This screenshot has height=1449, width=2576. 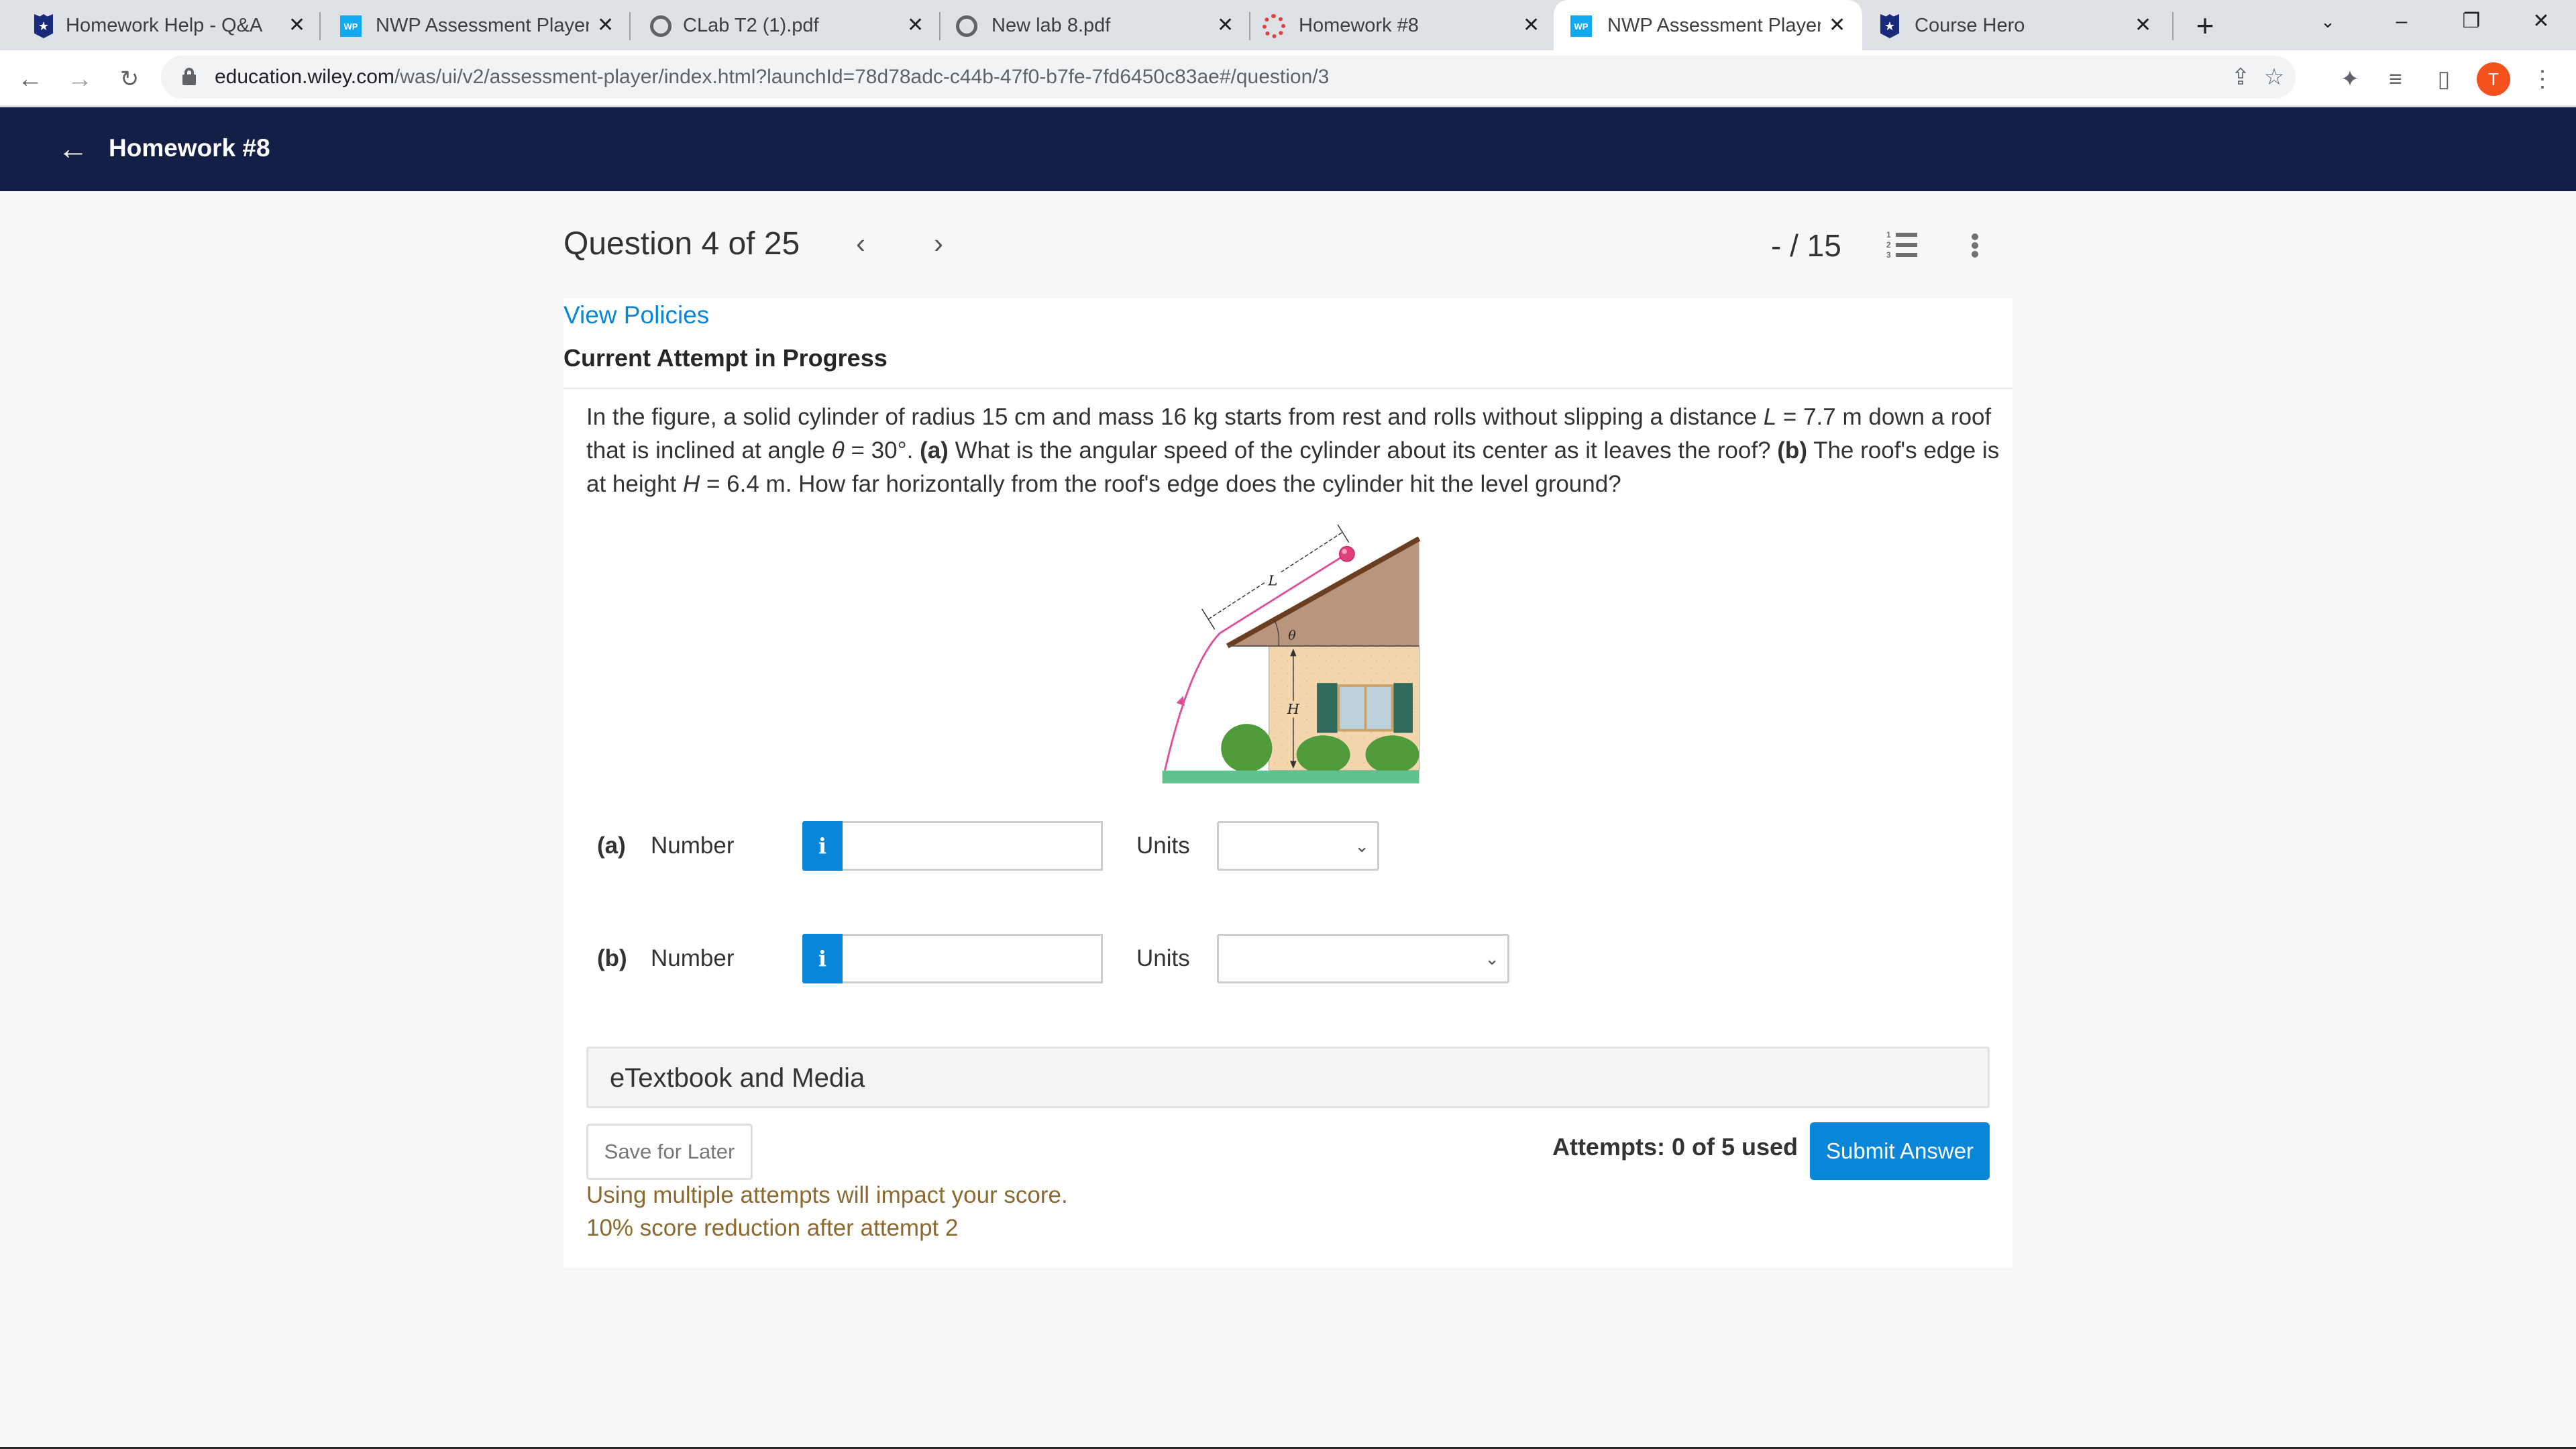 I want to click on tab-new-lab-pdf: New lab 8.pdf ✕, so click(x=1095, y=25).